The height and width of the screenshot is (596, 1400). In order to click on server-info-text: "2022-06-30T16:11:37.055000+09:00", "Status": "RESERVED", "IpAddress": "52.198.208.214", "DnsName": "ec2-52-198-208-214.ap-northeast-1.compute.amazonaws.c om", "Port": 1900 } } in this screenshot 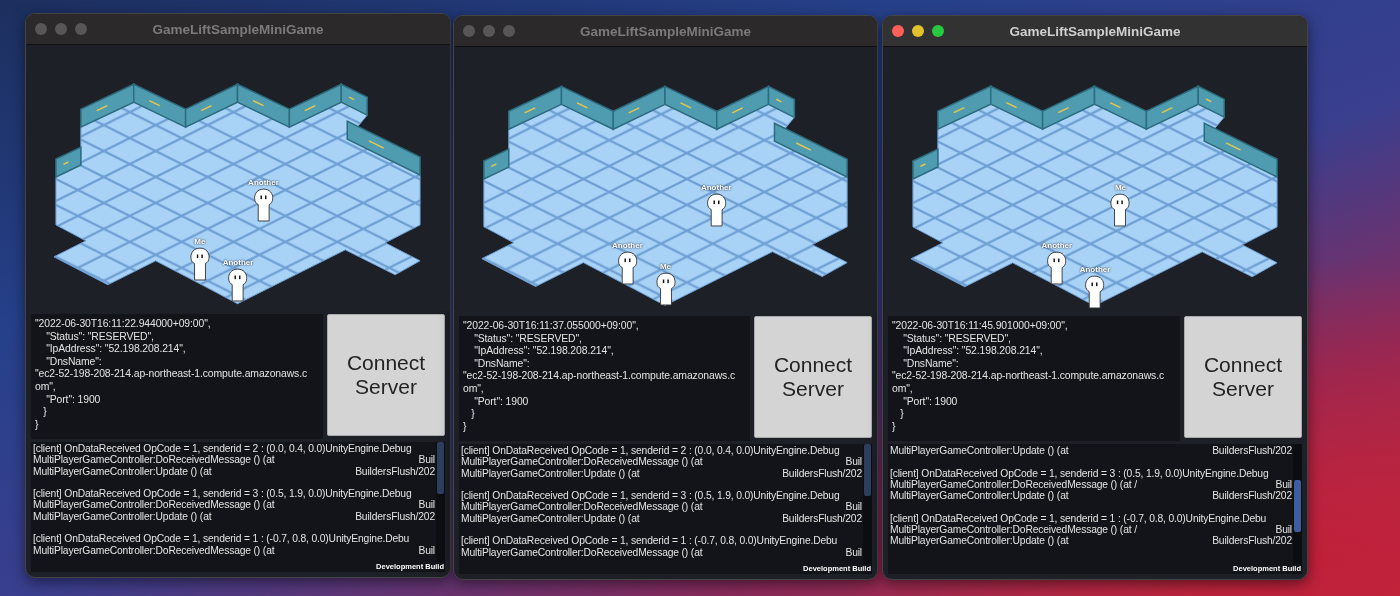, I will do `click(604, 378)`.